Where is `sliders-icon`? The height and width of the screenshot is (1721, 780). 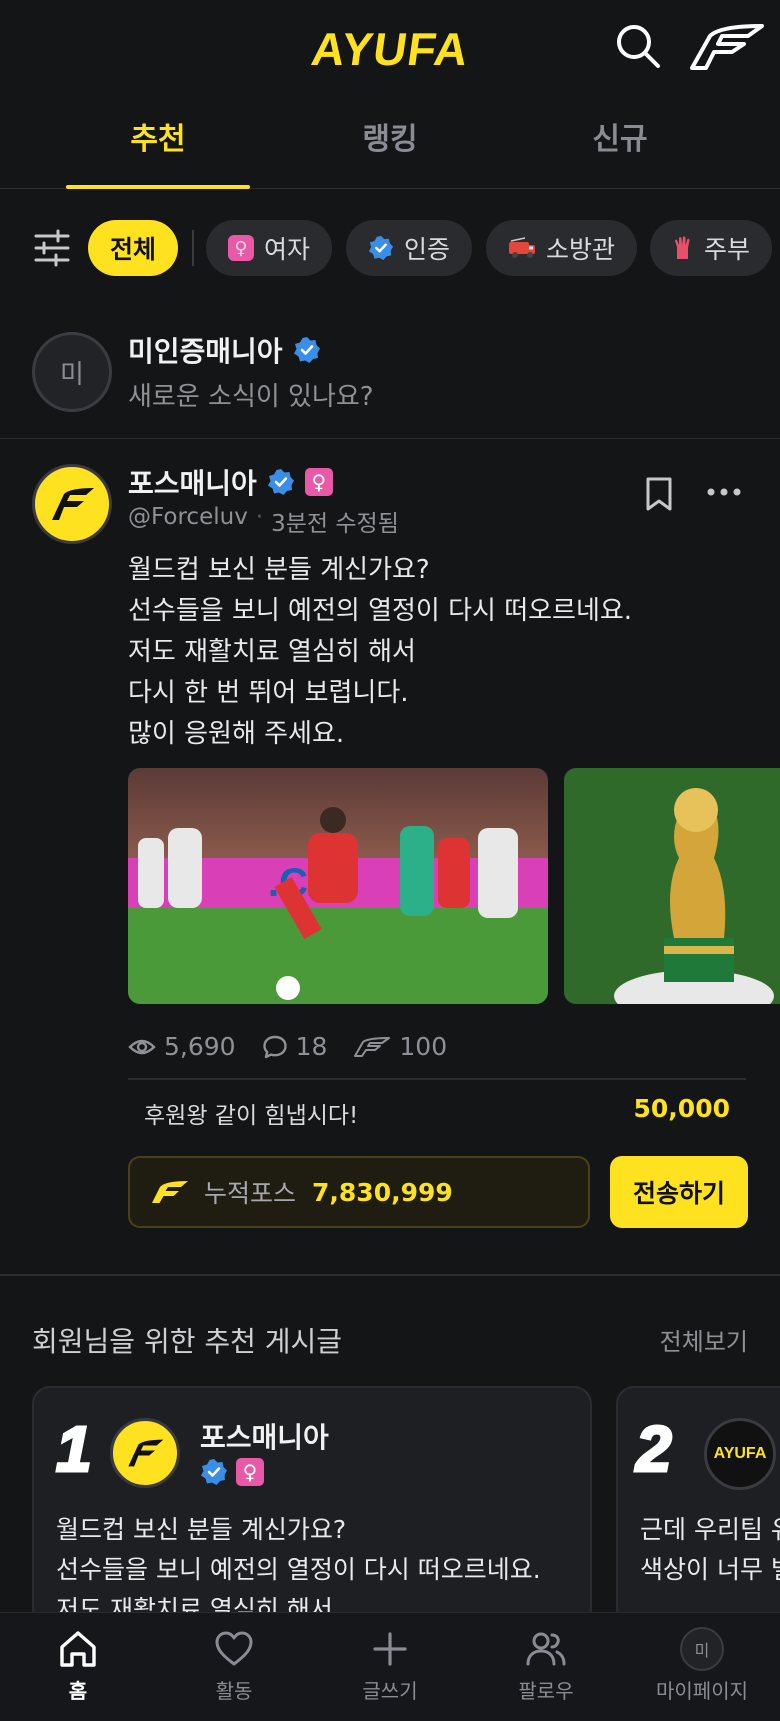
sliders-icon is located at coordinates (52, 248).